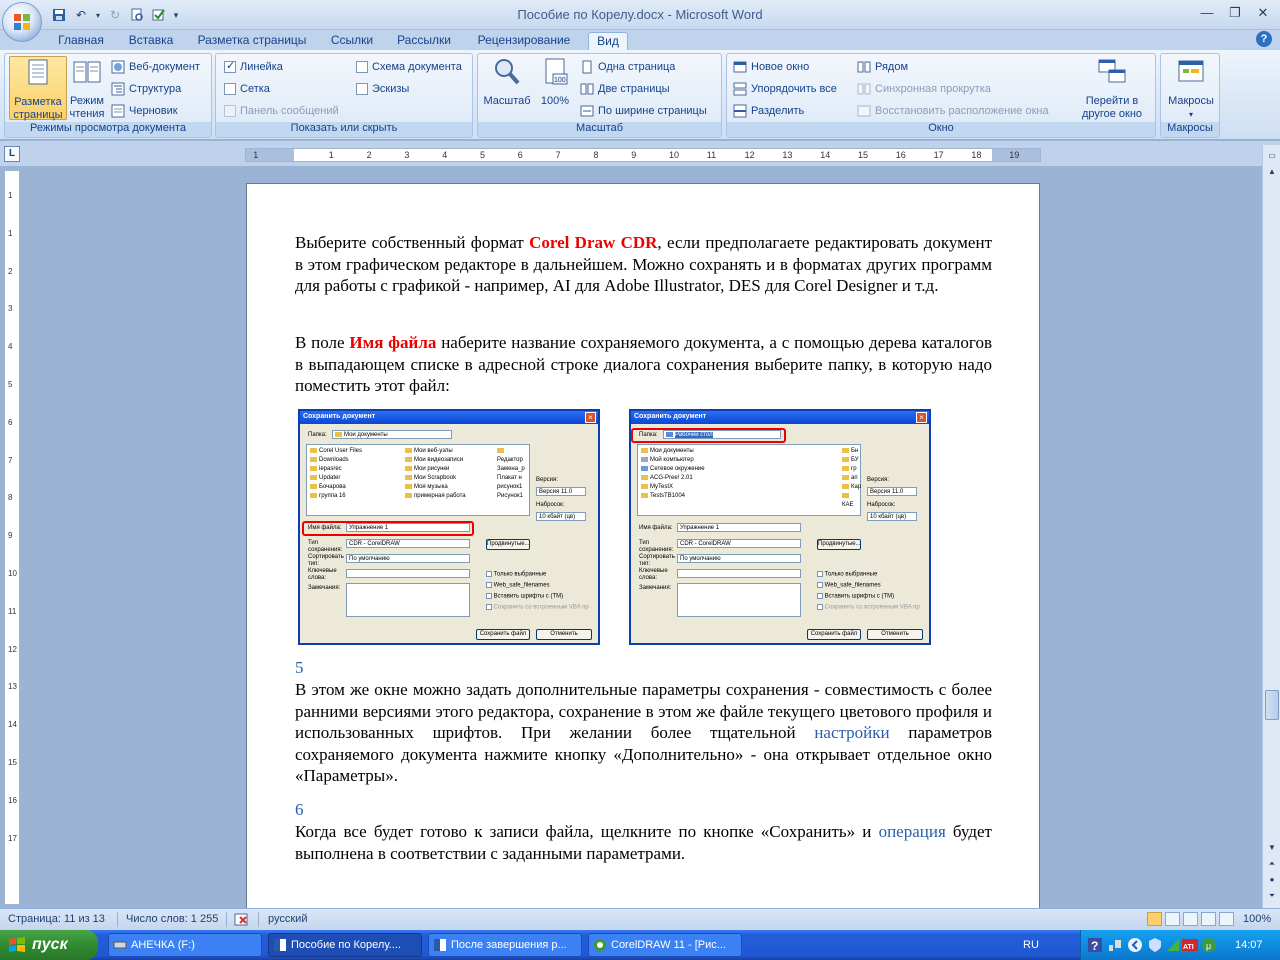 The image size is (1280, 960). I want to click on switch-windows-button: Перейти в другое окно, so click(1112, 89).